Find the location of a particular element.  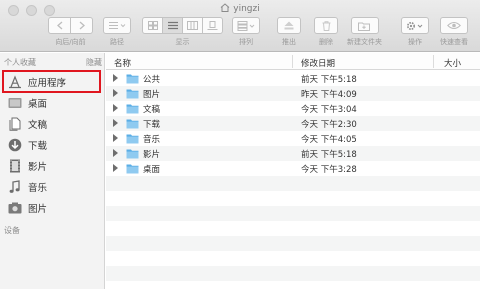

view-group: 显示 is located at coordinates (182, 32).